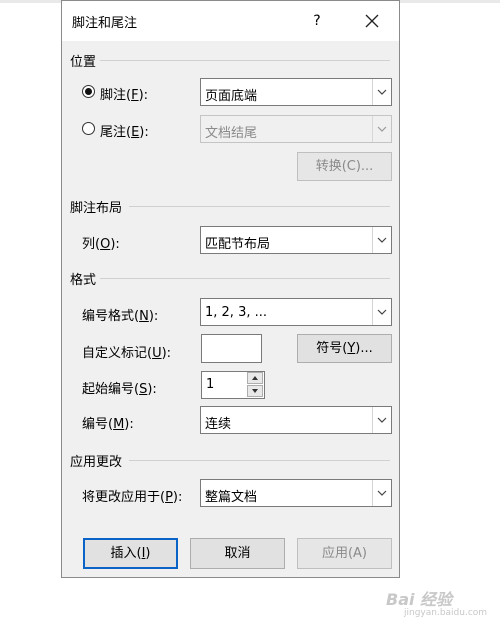 The image size is (500, 637). Describe the element at coordinates (83, 280) in the screenshot. I see `section-format-heading: 格式` at that location.